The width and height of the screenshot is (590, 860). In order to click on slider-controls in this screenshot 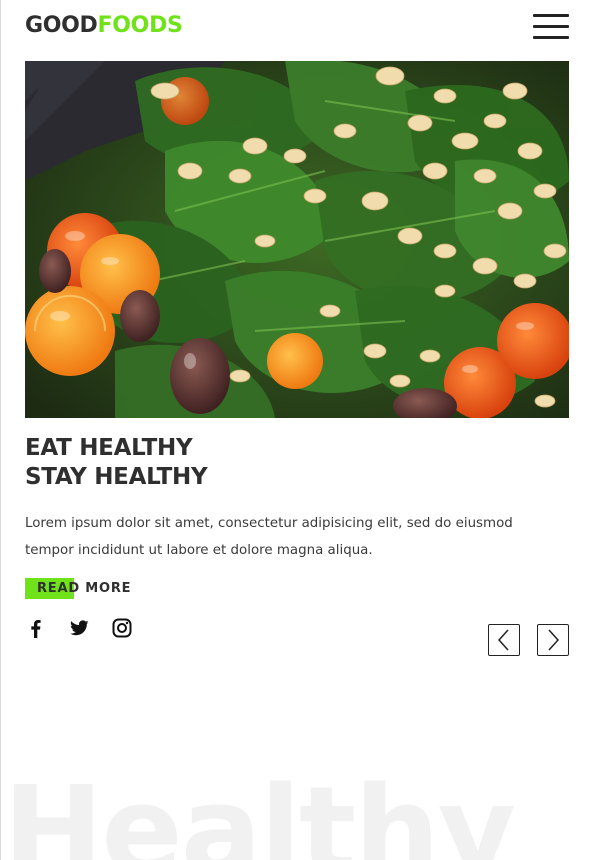, I will do `click(529, 640)`.